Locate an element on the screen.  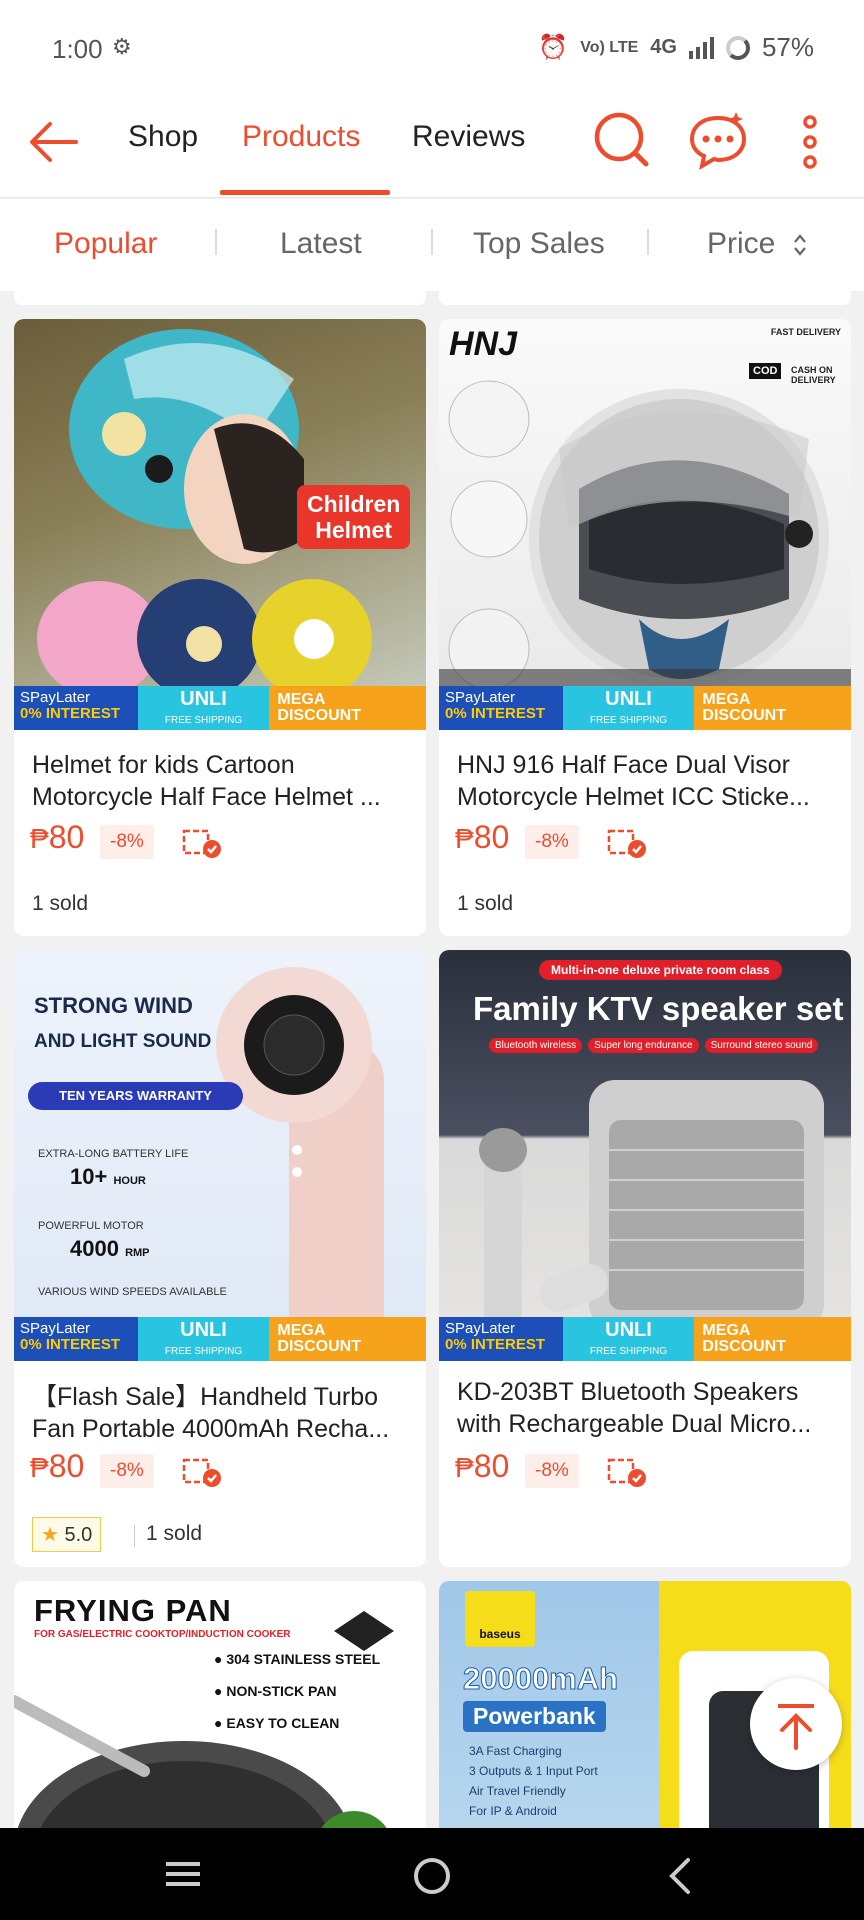
battery-icon is located at coordinates (737, 47).